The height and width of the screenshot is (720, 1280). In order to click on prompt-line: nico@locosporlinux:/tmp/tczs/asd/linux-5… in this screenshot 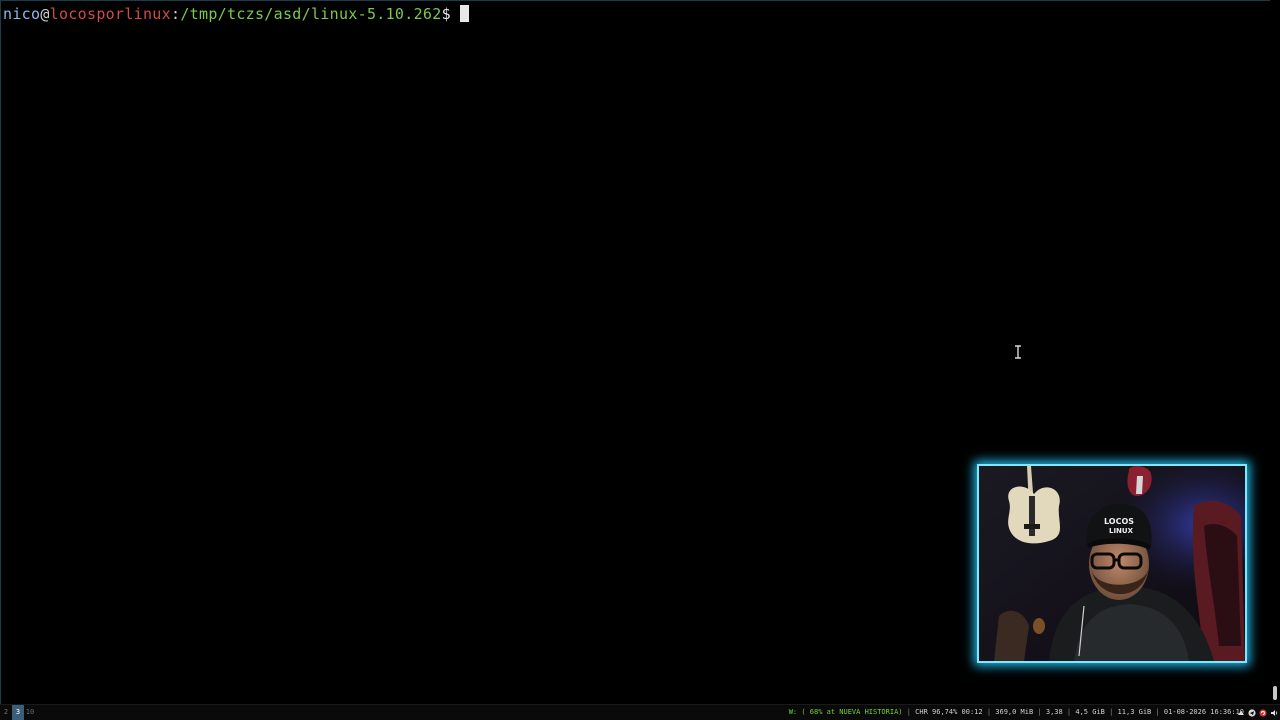, I will do `click(236, 14)`.